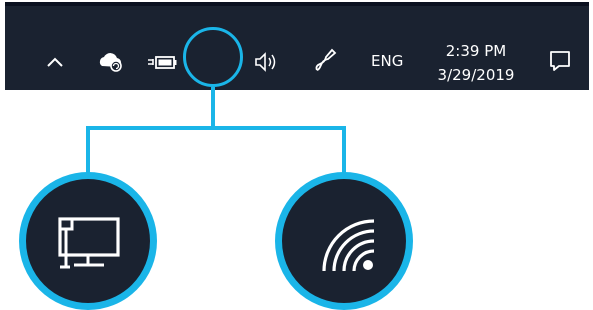 The width and height of the screenshot is (593, 310). I want to click on clock-date: 3/29/2019, so click(476, 75).